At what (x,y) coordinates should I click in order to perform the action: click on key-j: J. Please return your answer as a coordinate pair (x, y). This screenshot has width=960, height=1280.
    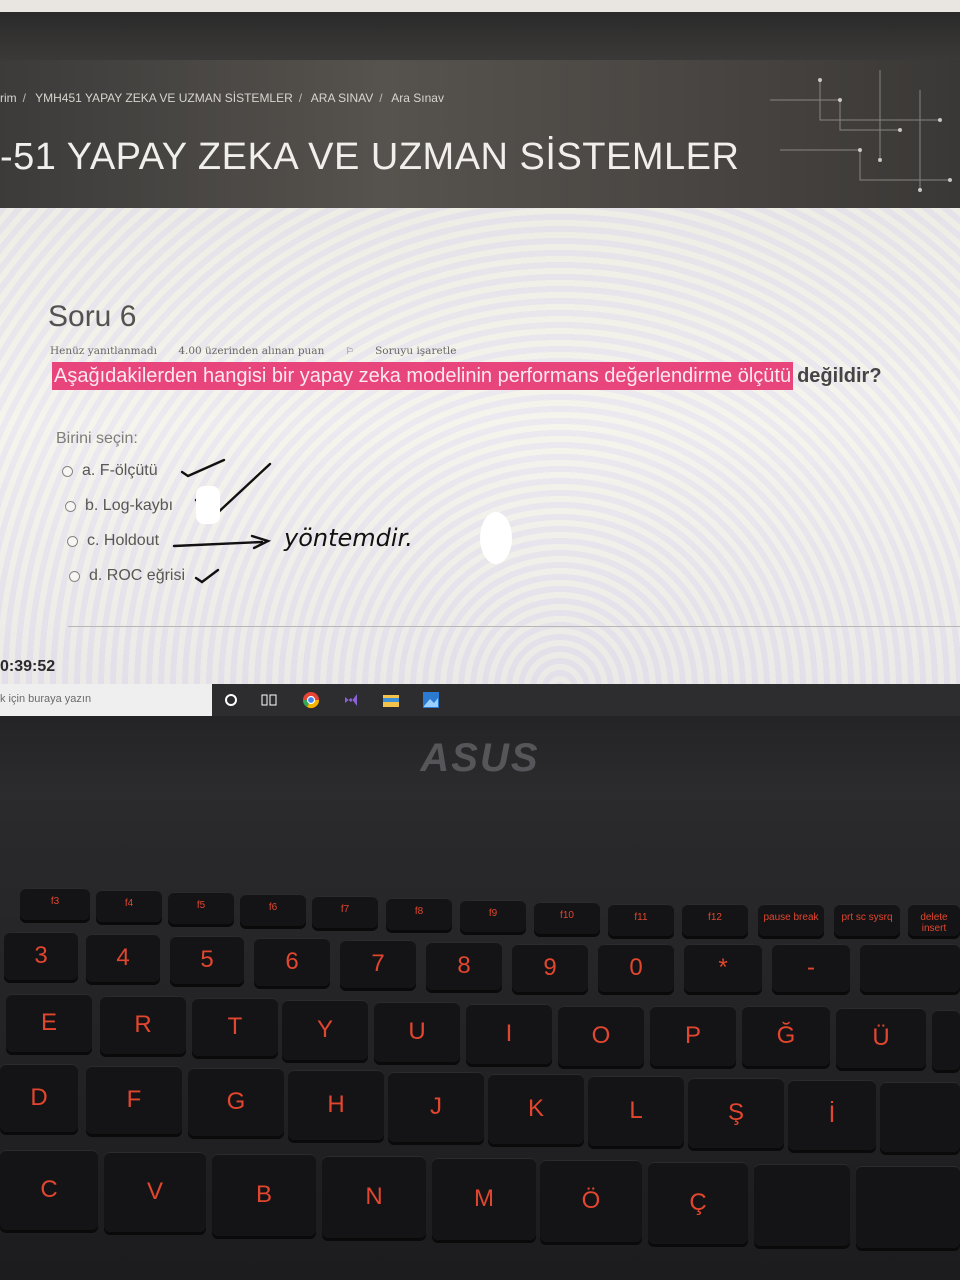
    Looking at the image, I should click on (436, 1107).